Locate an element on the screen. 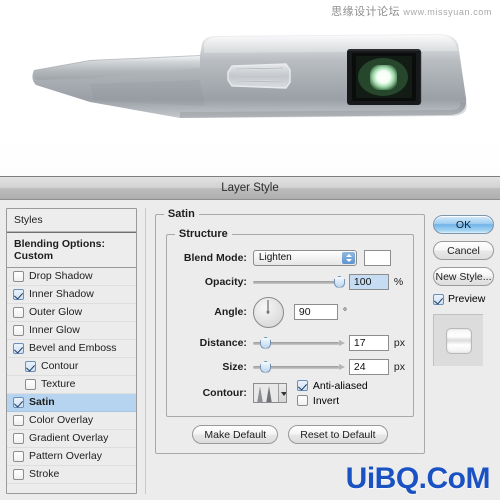 This screenshot has height=500, width=500. distance-value-field: 17 is located at coordinates (368, 342).